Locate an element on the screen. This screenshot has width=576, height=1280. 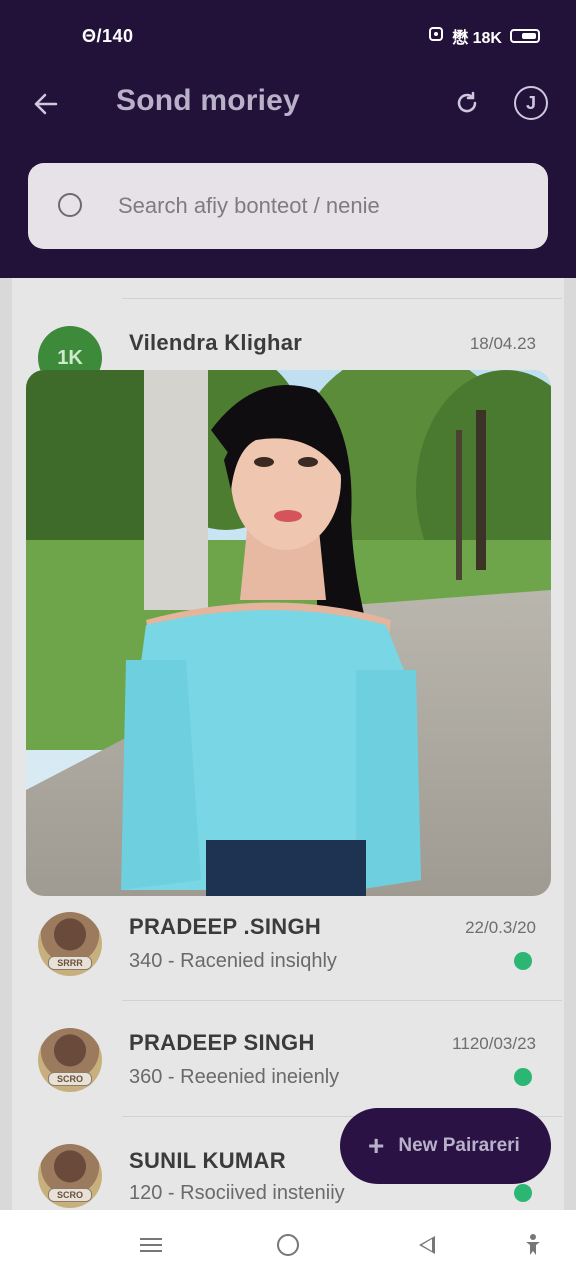
battery-icon is located at coordinates (525, 36).